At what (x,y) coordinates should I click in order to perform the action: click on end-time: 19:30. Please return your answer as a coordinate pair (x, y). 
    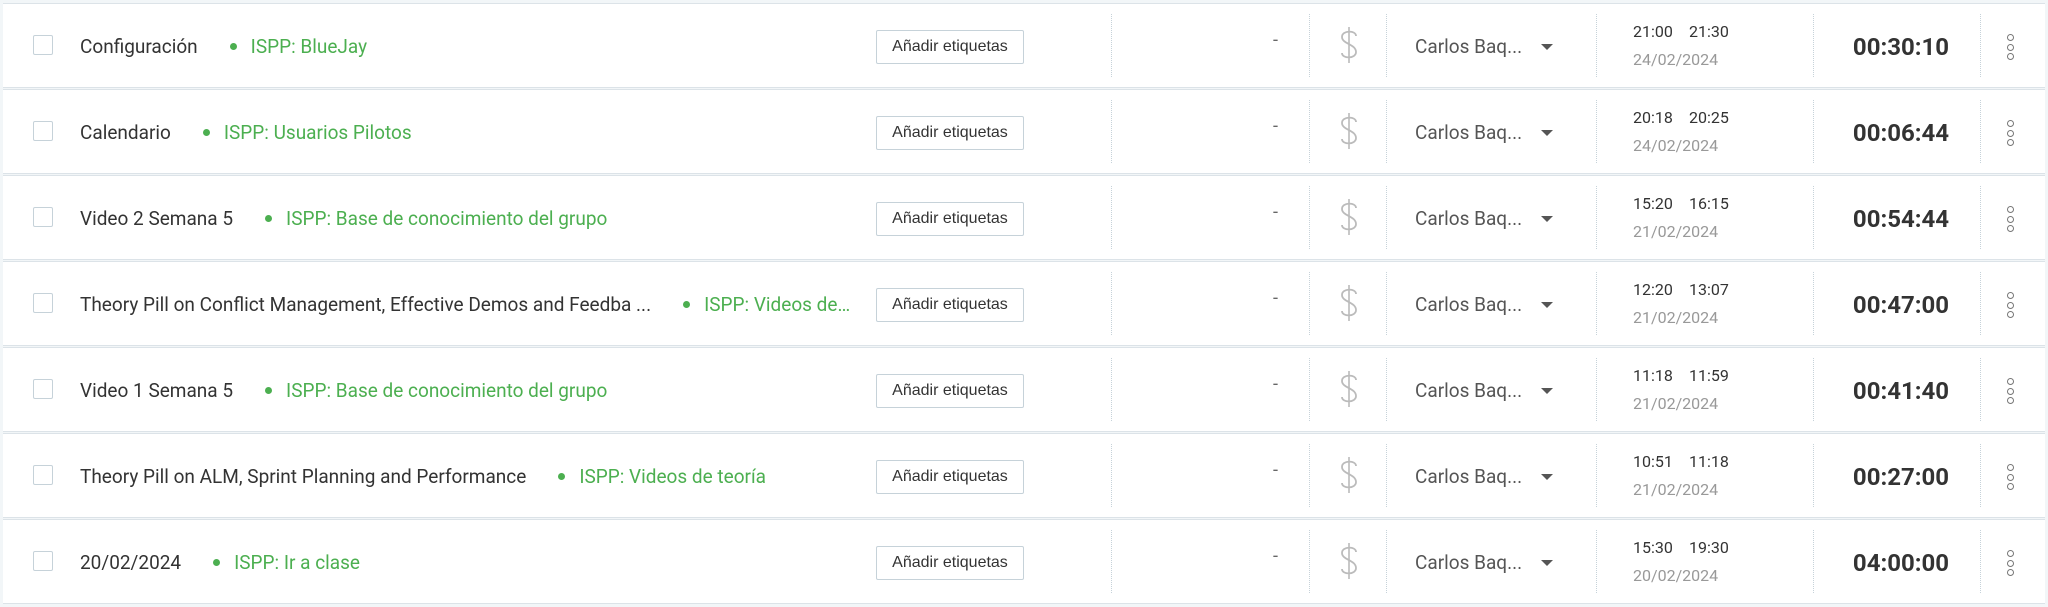
    Looking at the image, I should click on (1709, 547).